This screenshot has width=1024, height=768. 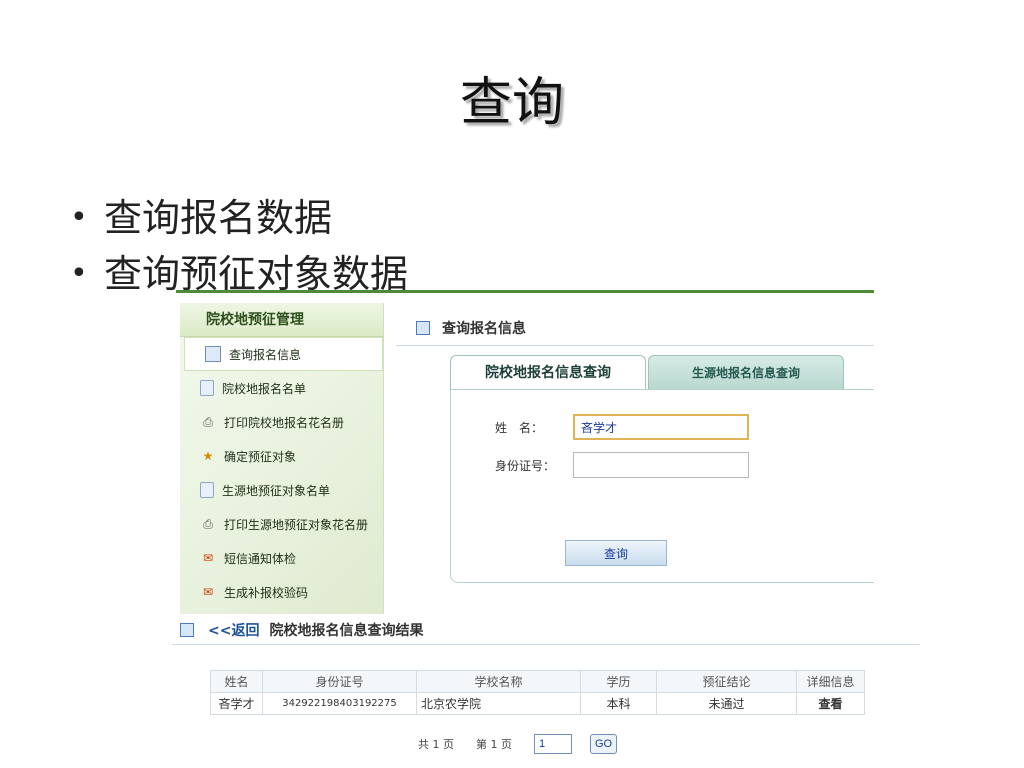 I want to click on page-current: 第 1 页, so click(x=494, y=744).